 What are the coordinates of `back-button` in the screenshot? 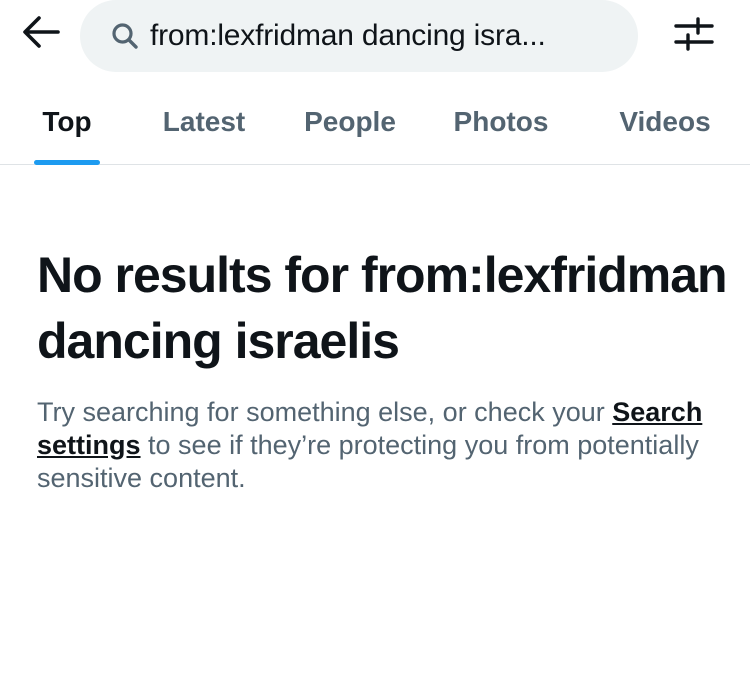 It's located at (41, 34).